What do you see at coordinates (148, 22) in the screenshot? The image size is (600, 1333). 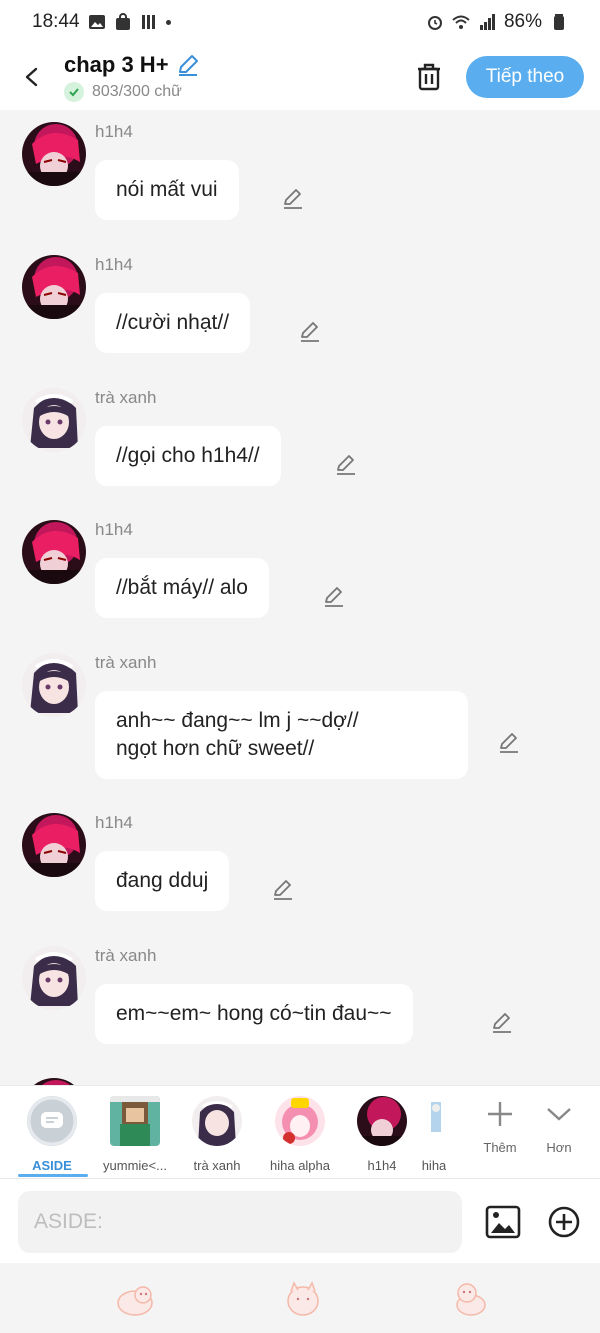 I see `app-notification-icon` at bounding box center [148, 22].